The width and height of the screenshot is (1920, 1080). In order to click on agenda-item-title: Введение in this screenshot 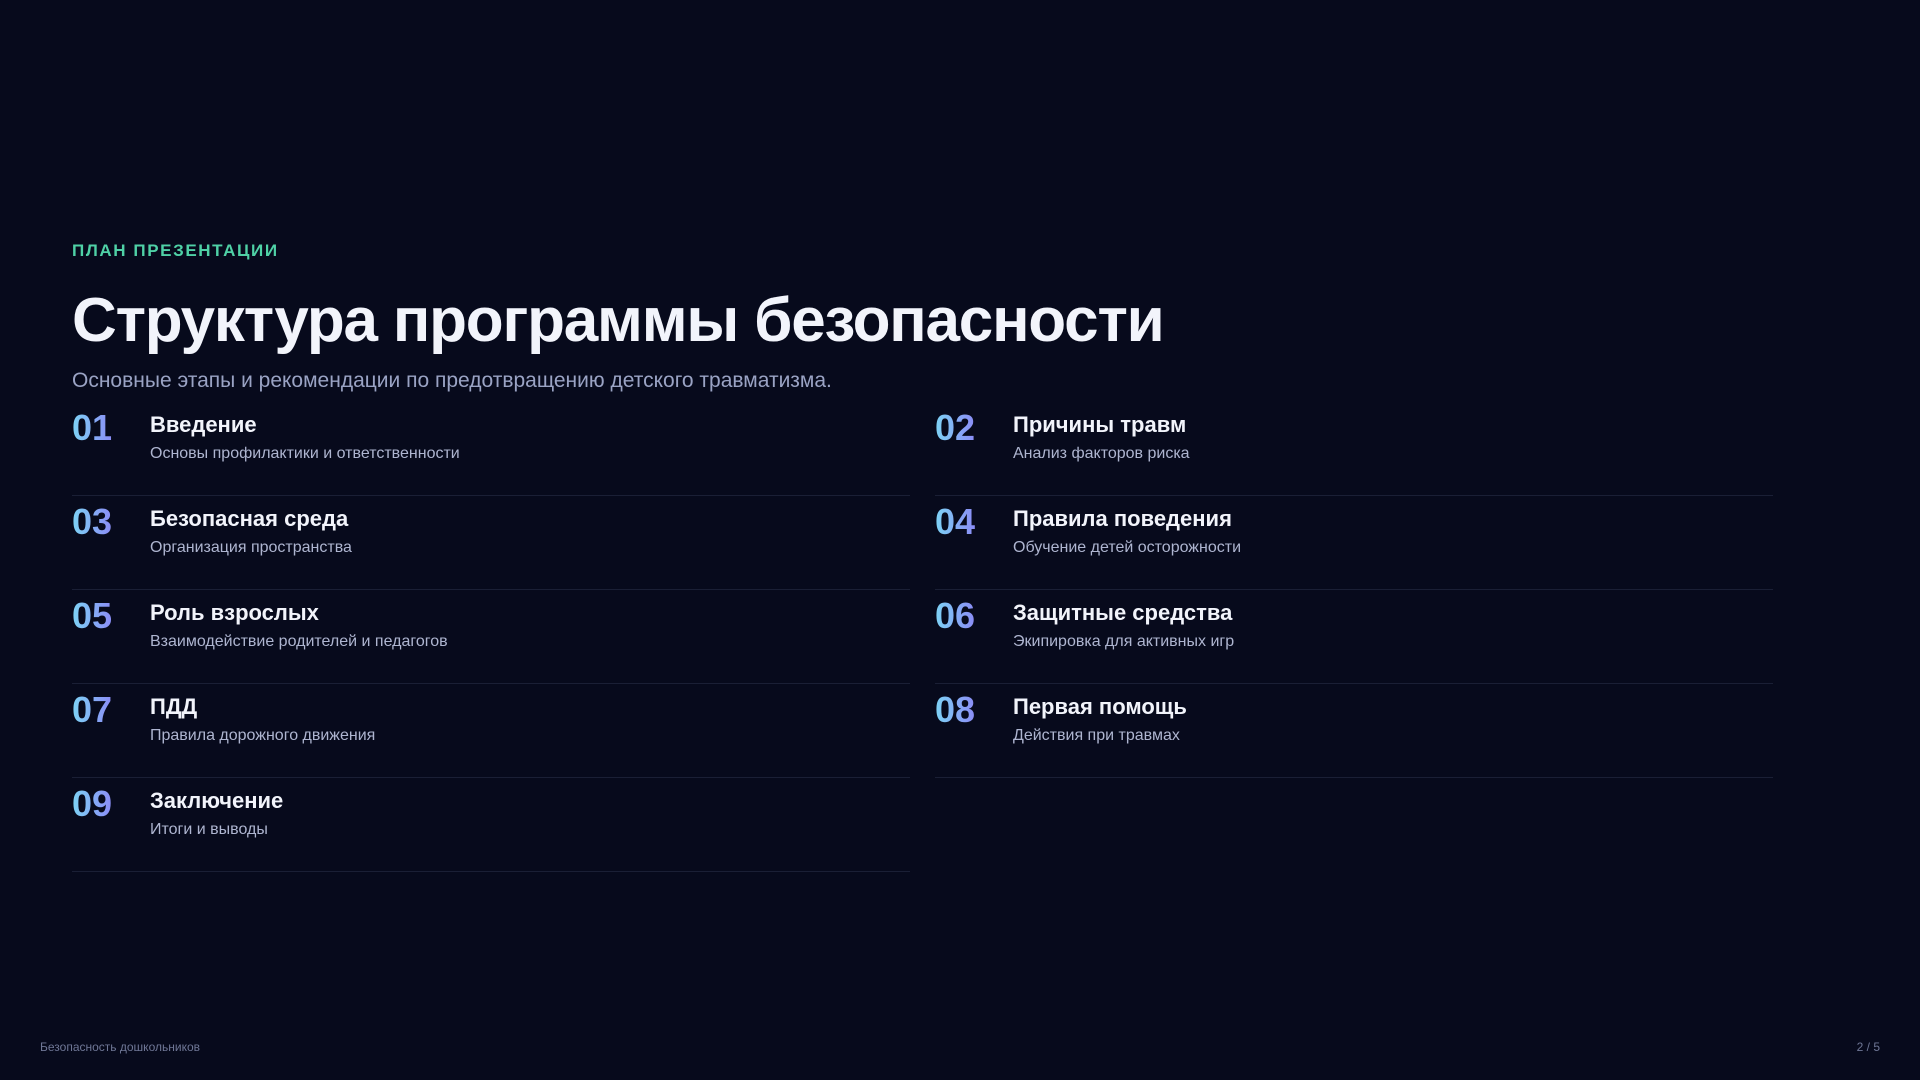, I will do `click(203, 424)`.